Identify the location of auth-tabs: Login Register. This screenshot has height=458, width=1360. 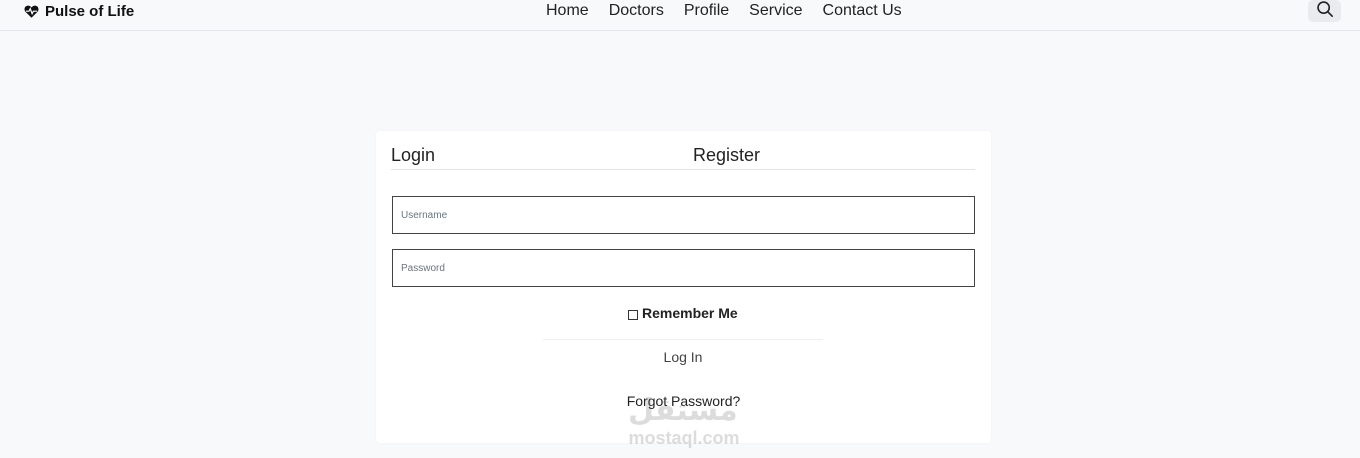
(683, 155).